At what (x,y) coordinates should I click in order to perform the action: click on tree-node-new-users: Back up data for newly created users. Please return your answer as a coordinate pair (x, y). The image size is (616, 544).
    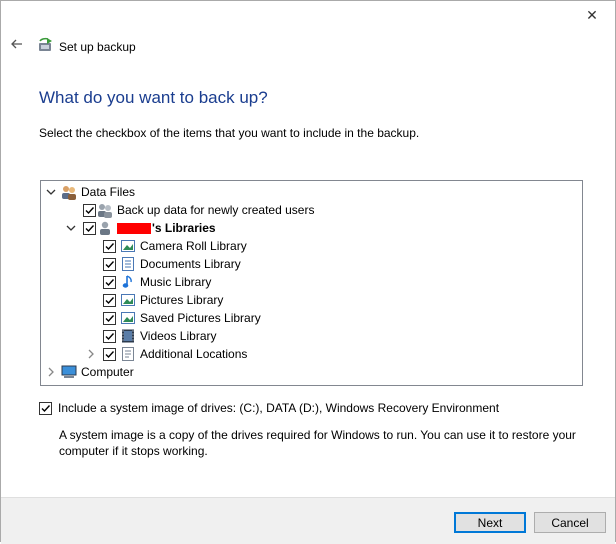
    Looking at the image, I should click on (198, 210).